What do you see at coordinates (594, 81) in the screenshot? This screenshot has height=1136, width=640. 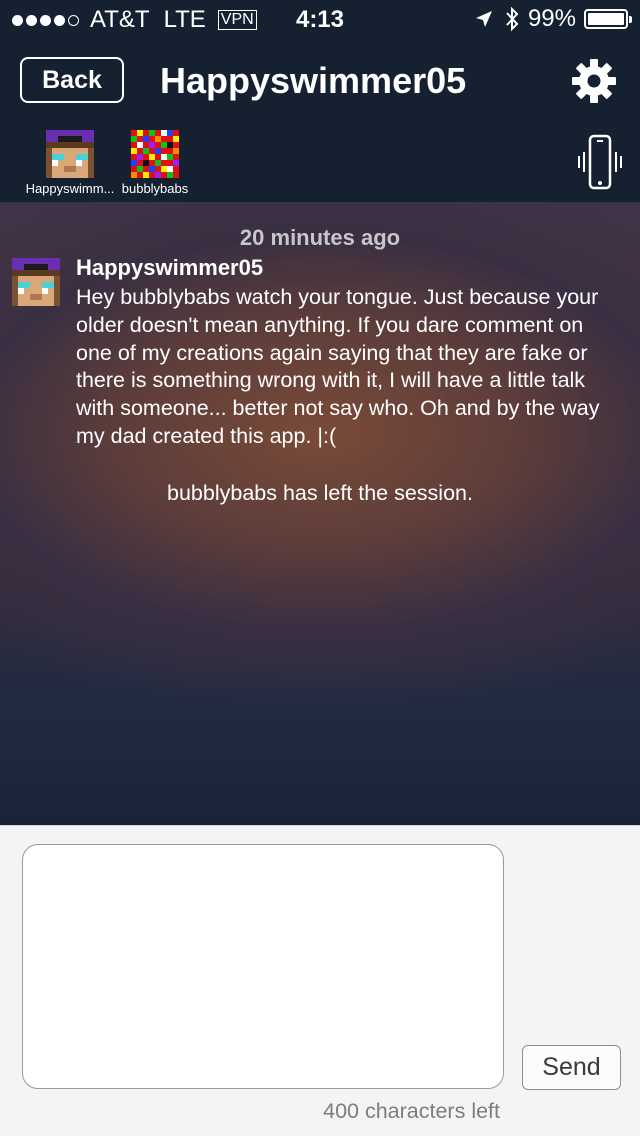 I see `gear-icon` at bounding box center [594, 81].